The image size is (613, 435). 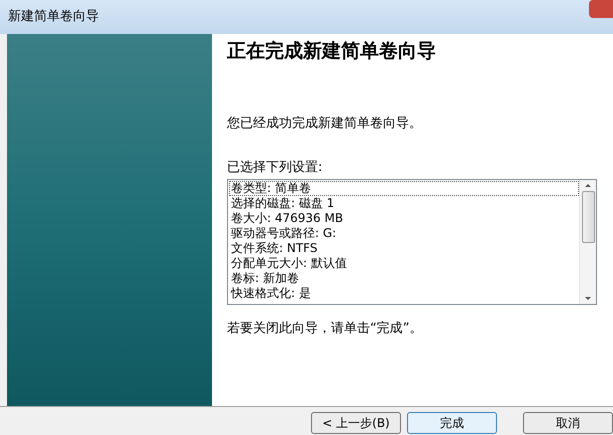 I want to click on settings-label: 已选择下列设置:, so click(x=275, y=167).